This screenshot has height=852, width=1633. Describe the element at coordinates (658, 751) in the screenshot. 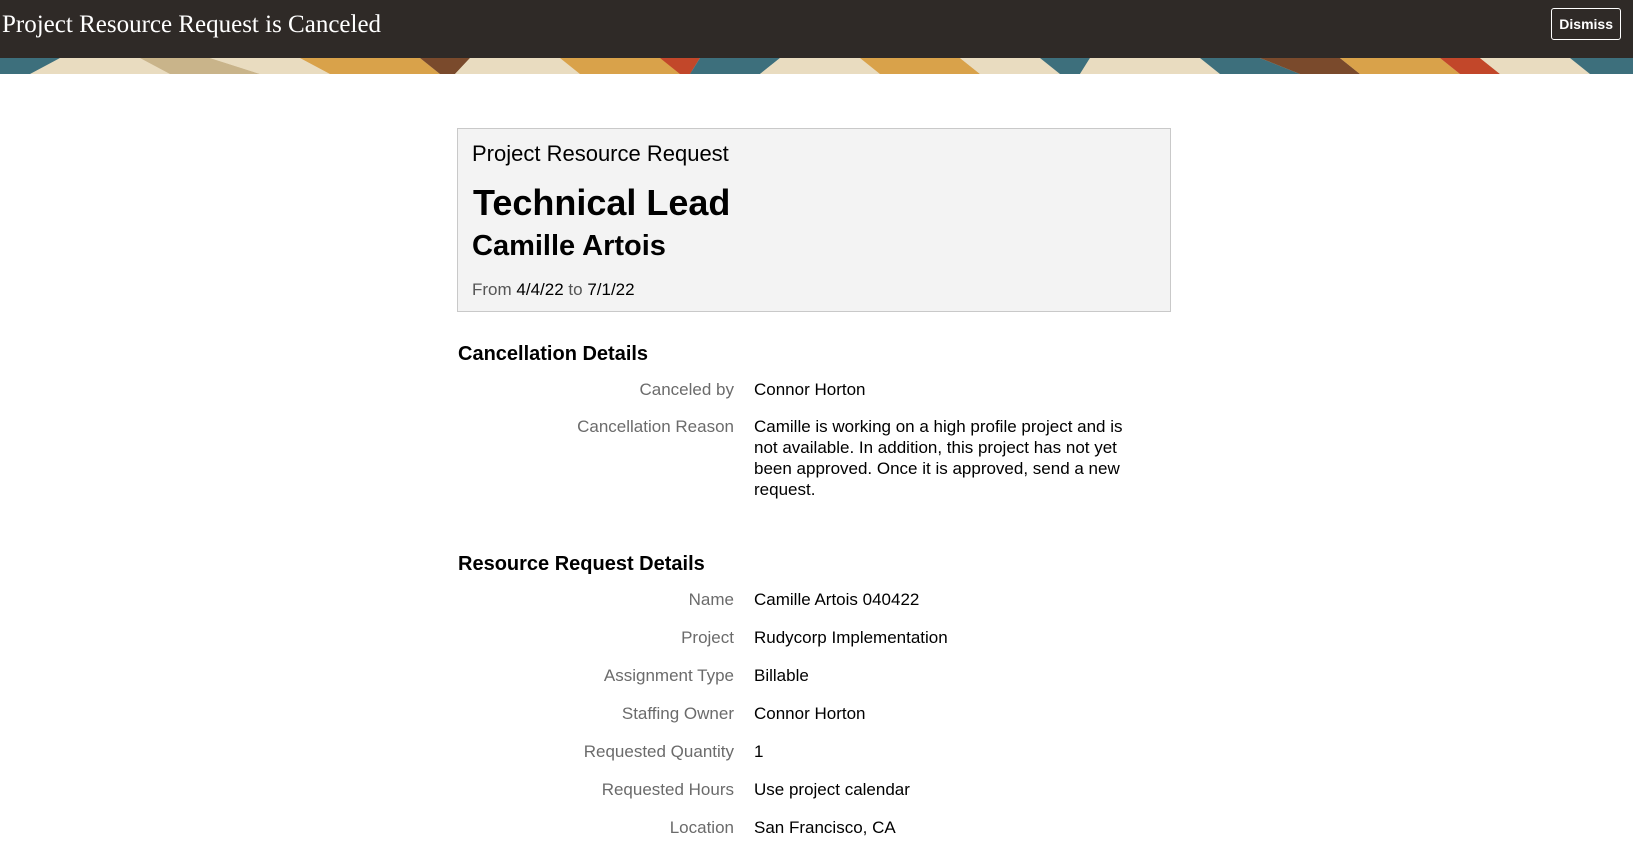

I see `field-label: Requested Quantity` at that location.